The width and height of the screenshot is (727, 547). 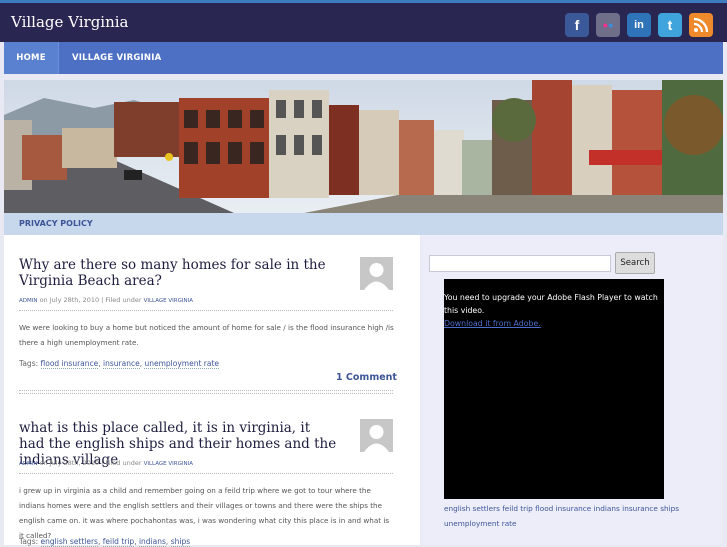 What do you see at coordinates (492, 323) in the screenshot?
I see `flash-download-link: Download it from Adobe.` at bounding box center [492, 323].